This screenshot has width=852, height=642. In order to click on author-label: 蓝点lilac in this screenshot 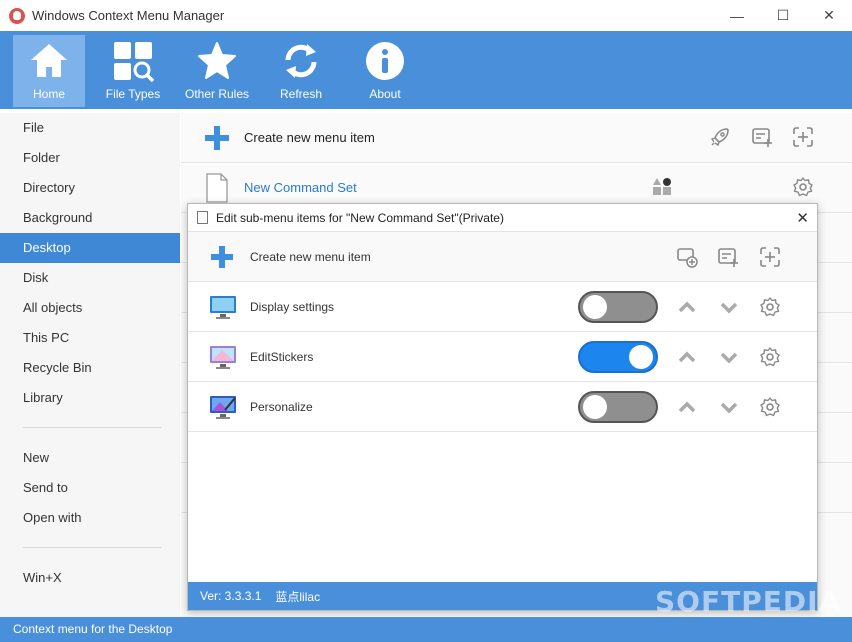, I will do `click(298, 596)`.